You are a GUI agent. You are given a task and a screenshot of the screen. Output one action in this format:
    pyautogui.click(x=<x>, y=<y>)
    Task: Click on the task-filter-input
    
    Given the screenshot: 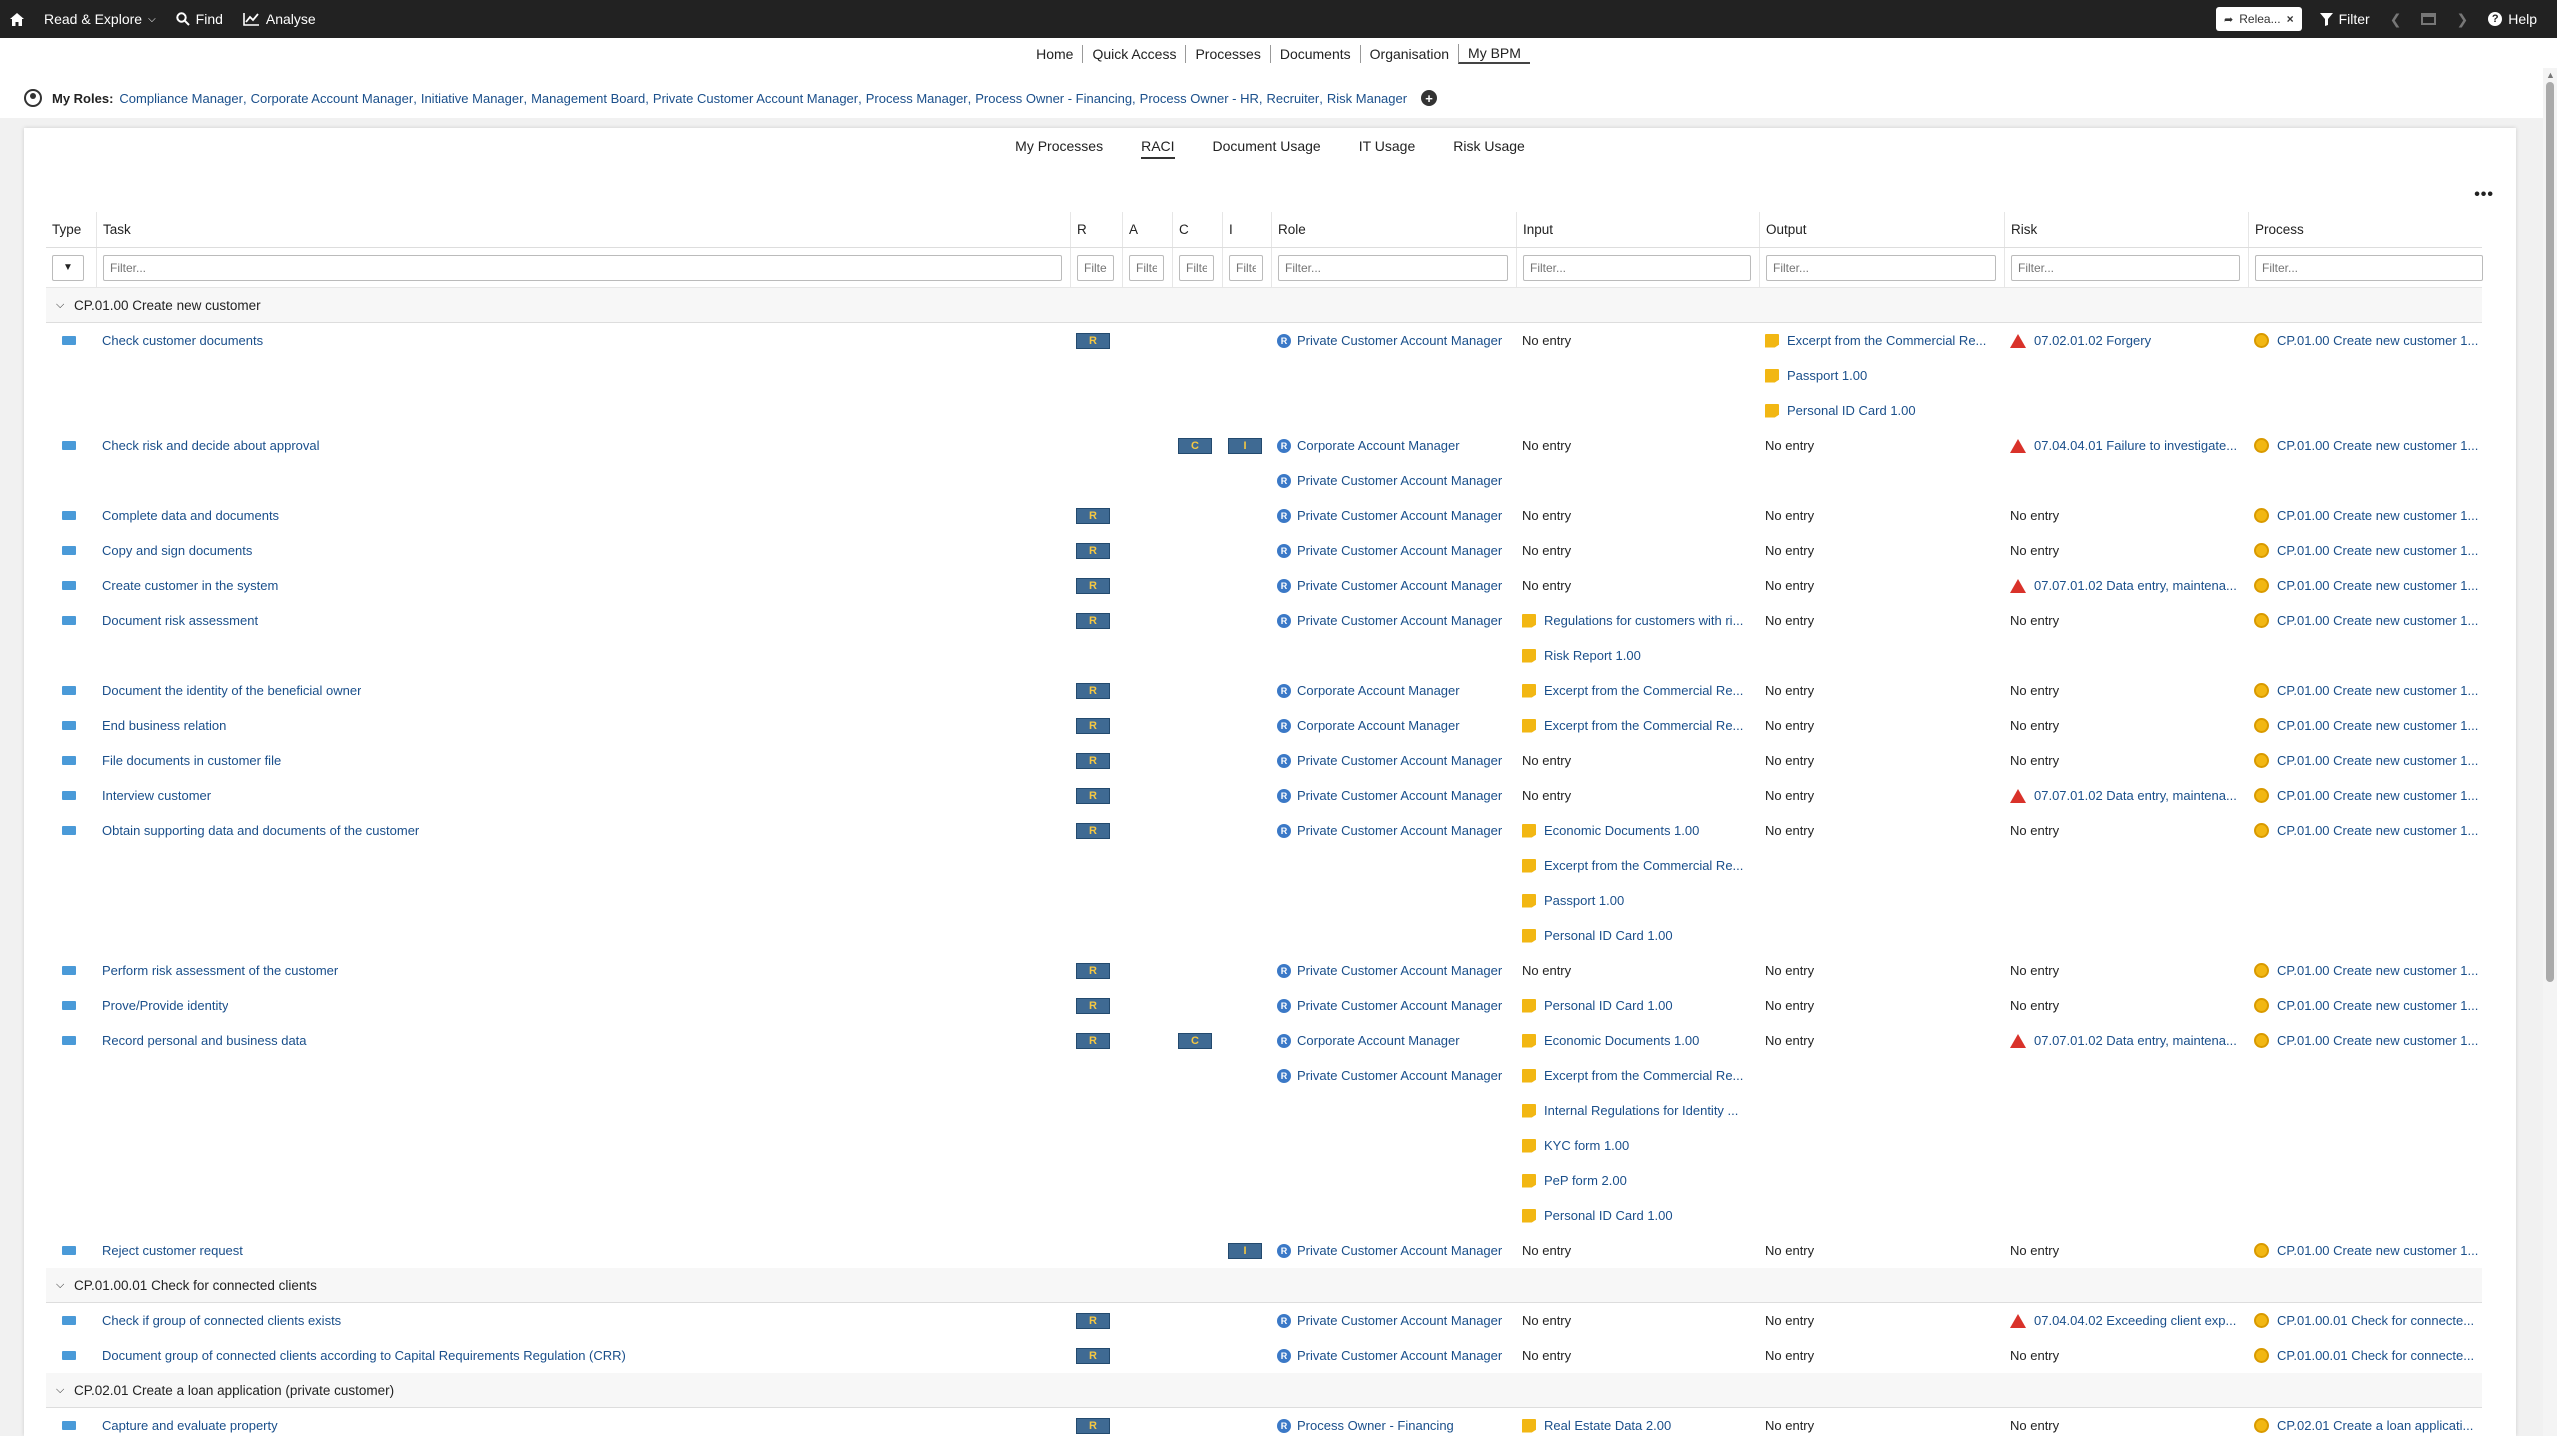 What is the action you would take?
    pyautogui.click(x=582, y=267)
    